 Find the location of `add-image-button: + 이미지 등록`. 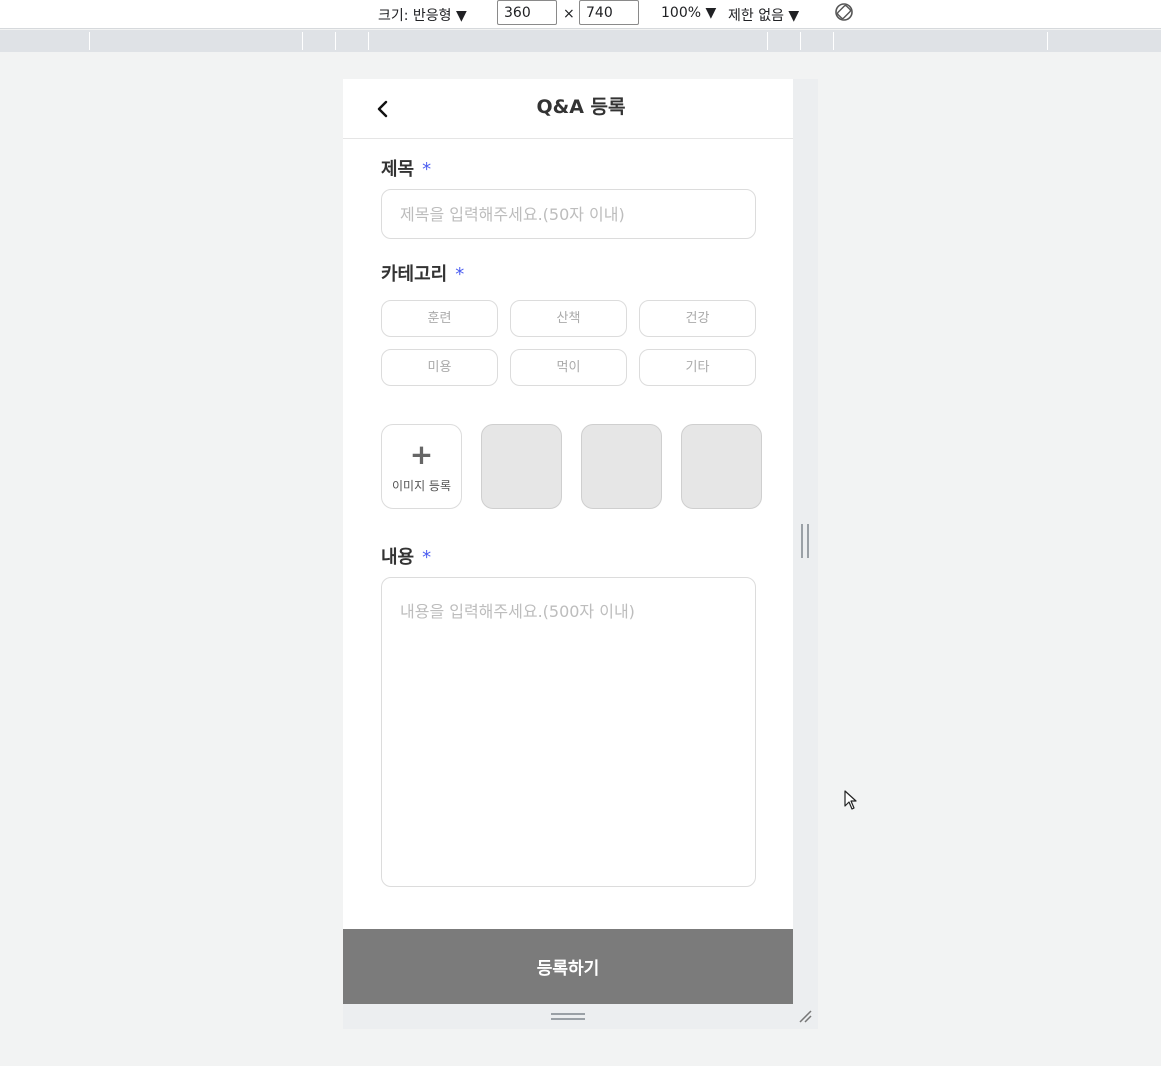

add-image-button: + 이미지 등록 is located at coordinates (421, 466).